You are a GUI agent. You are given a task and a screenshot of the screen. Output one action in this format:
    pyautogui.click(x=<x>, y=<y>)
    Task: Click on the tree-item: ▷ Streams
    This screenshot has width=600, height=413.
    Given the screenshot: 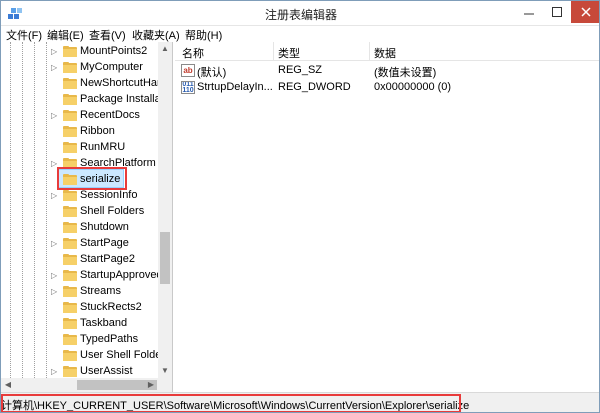 What is the action you would take?
    pyautogui.click(x=111, y=292)
    